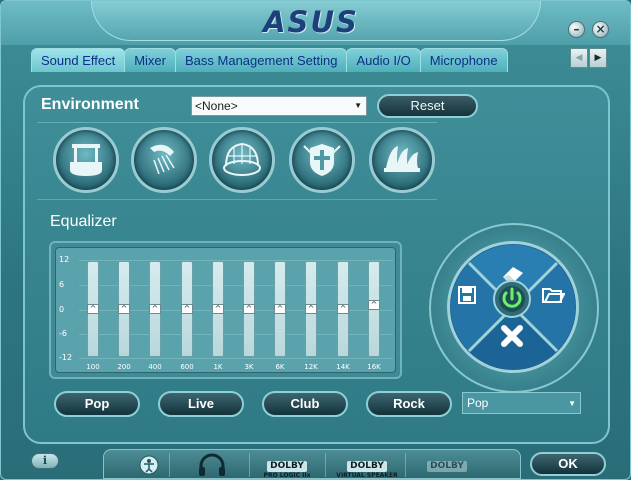 This screenshot has width=631, height=480. I want to click on db-label-12: 12, so click(64, 259).